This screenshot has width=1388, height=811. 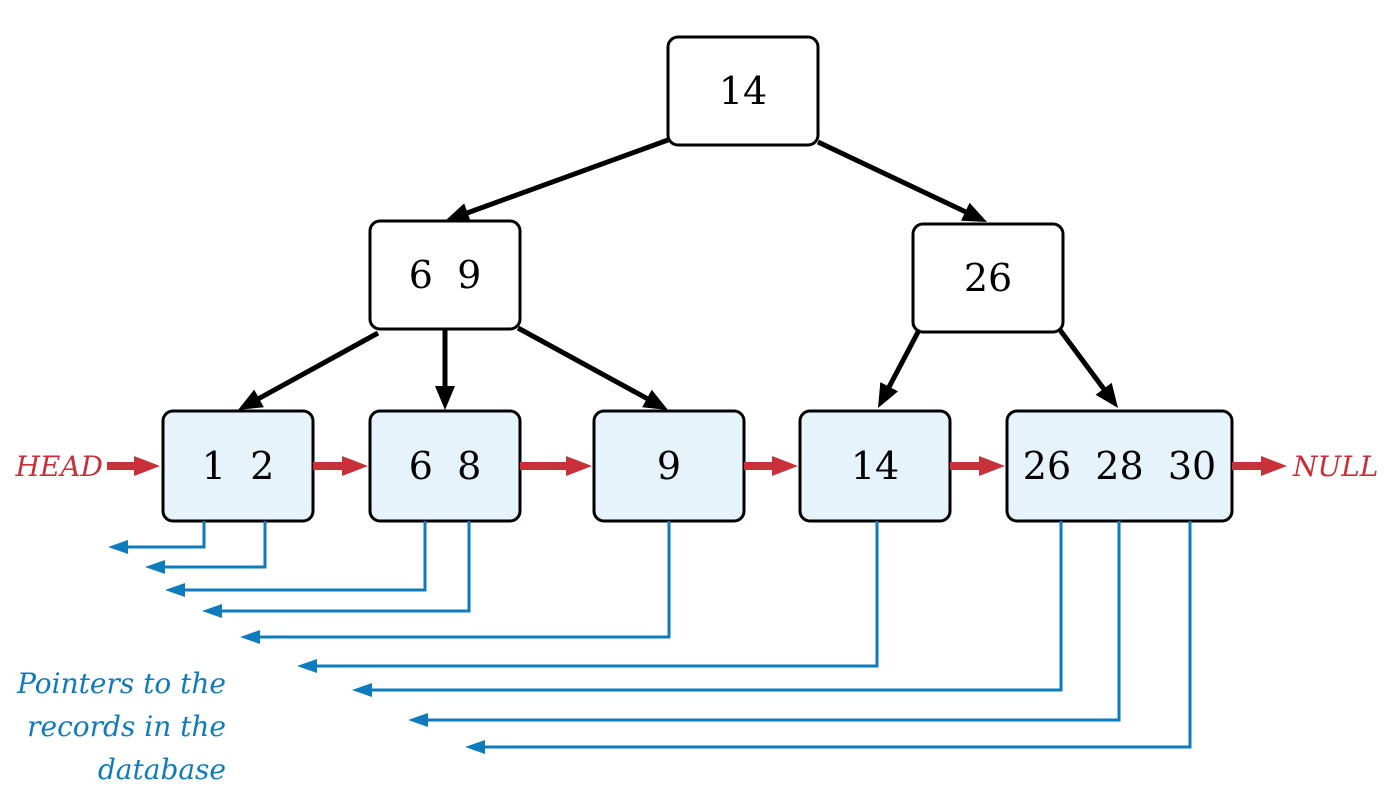 I want to click on leaf-node-keys: 14, so click(x=875, y=466).